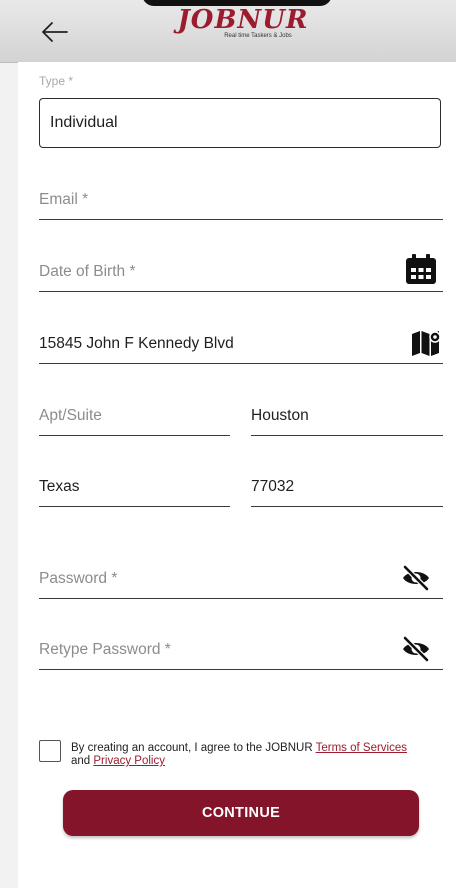  What do you see at coordinates (241, 650) in the screenshot?
I see `retype-password-field: Retype Password *` at bounding box center [241, 650].